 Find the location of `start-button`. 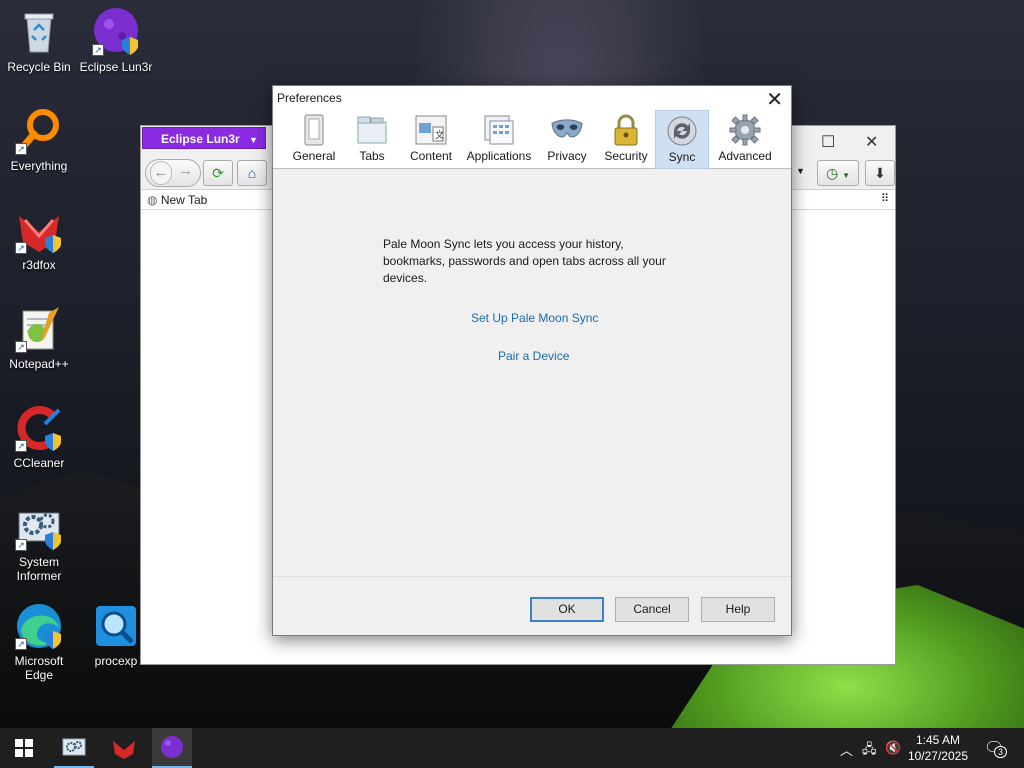

start-button is located at coordinates (24, 748).